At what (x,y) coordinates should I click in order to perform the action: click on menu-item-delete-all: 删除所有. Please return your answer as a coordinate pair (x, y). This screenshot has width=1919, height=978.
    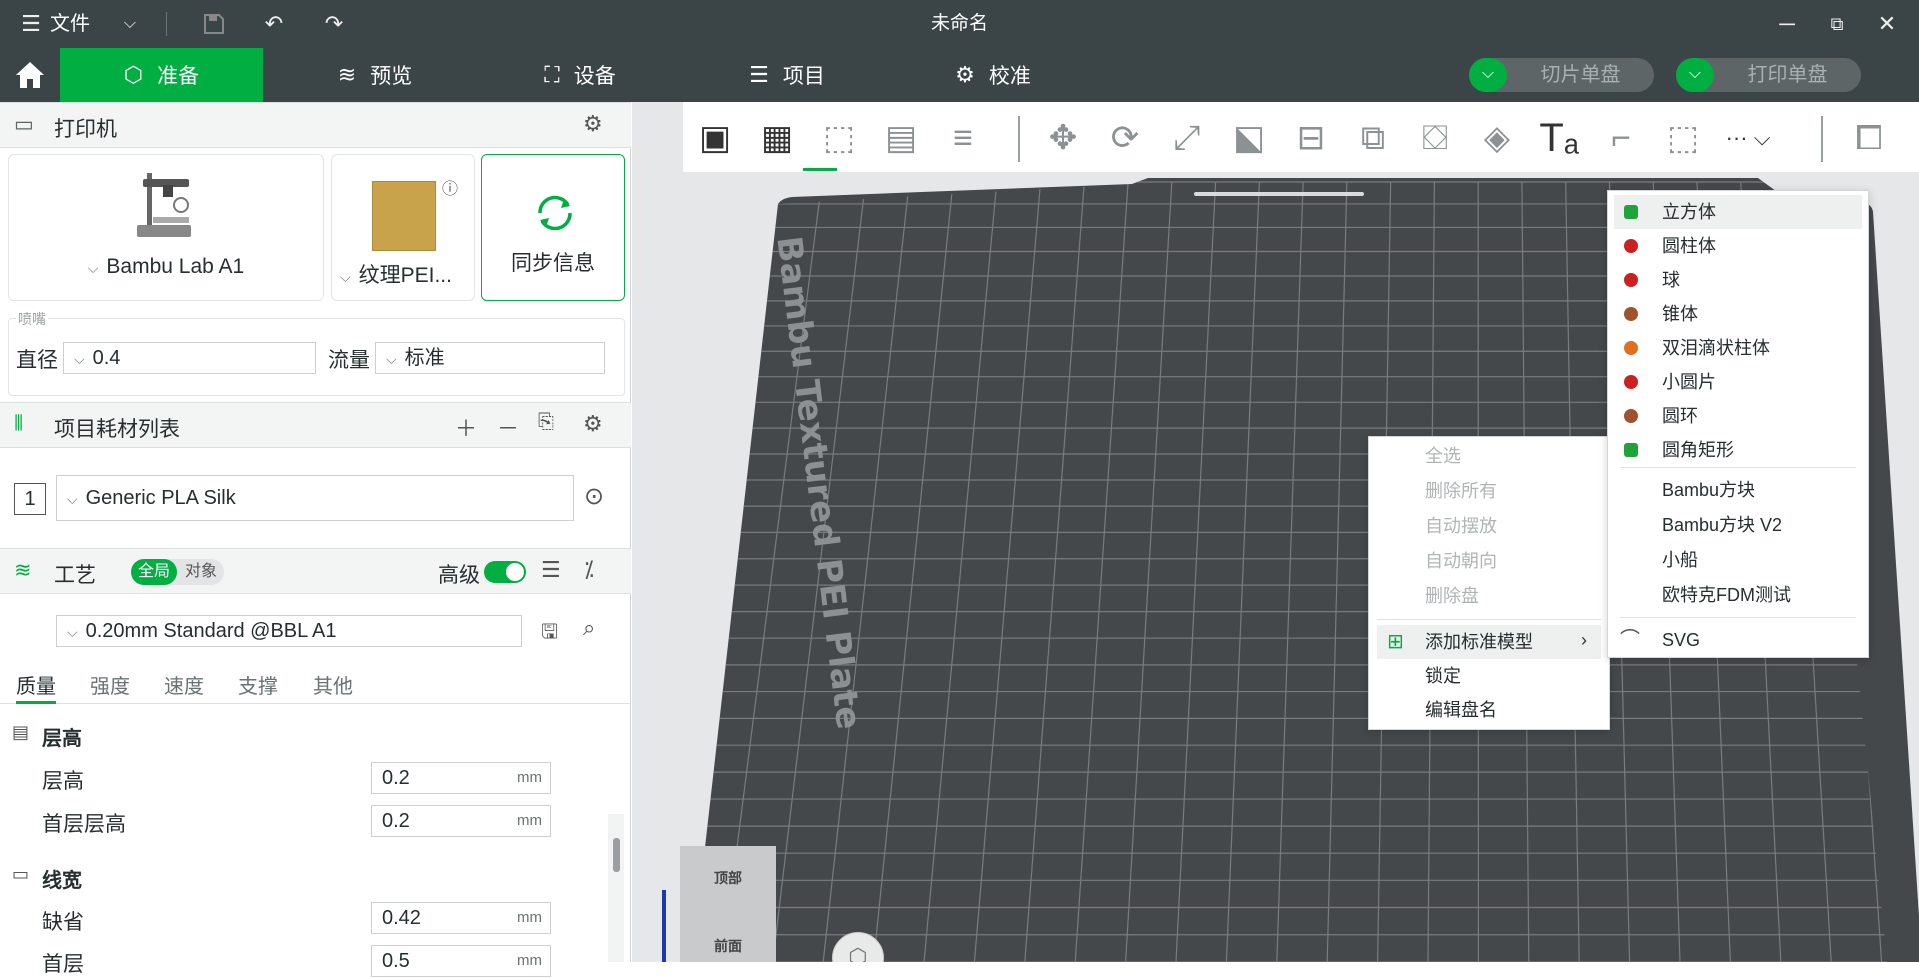
    Looking at the image, I should click on (1489, 491).